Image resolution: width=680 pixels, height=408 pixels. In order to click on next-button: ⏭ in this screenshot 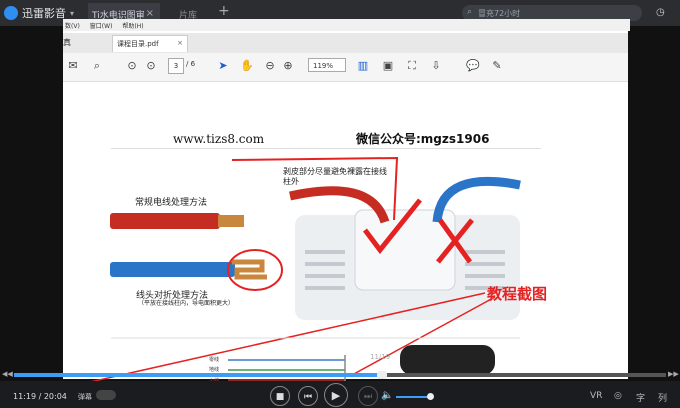, I will do `click(368, 396)`.